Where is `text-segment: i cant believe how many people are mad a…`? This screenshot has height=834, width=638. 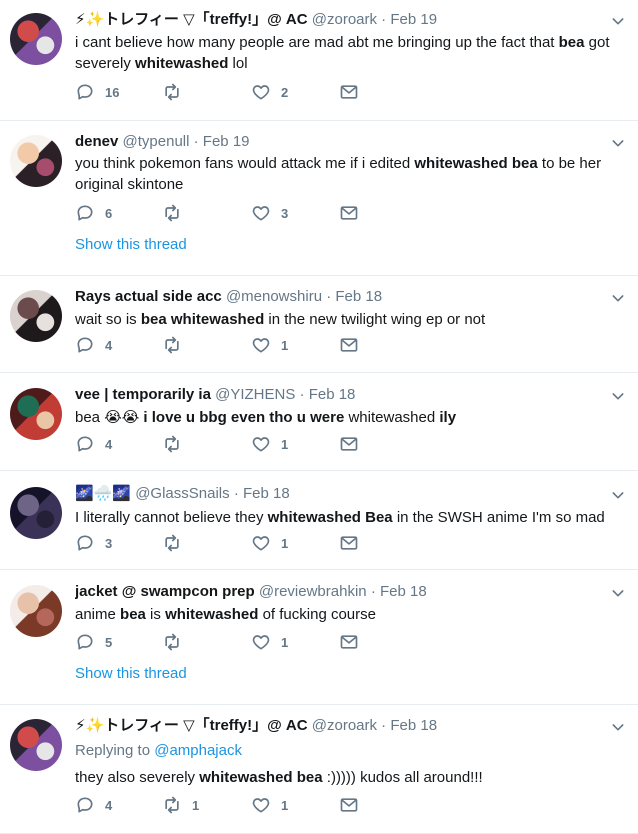
text-segment: i cant believe how many people are mad a… is located at coordinates (317, 42).